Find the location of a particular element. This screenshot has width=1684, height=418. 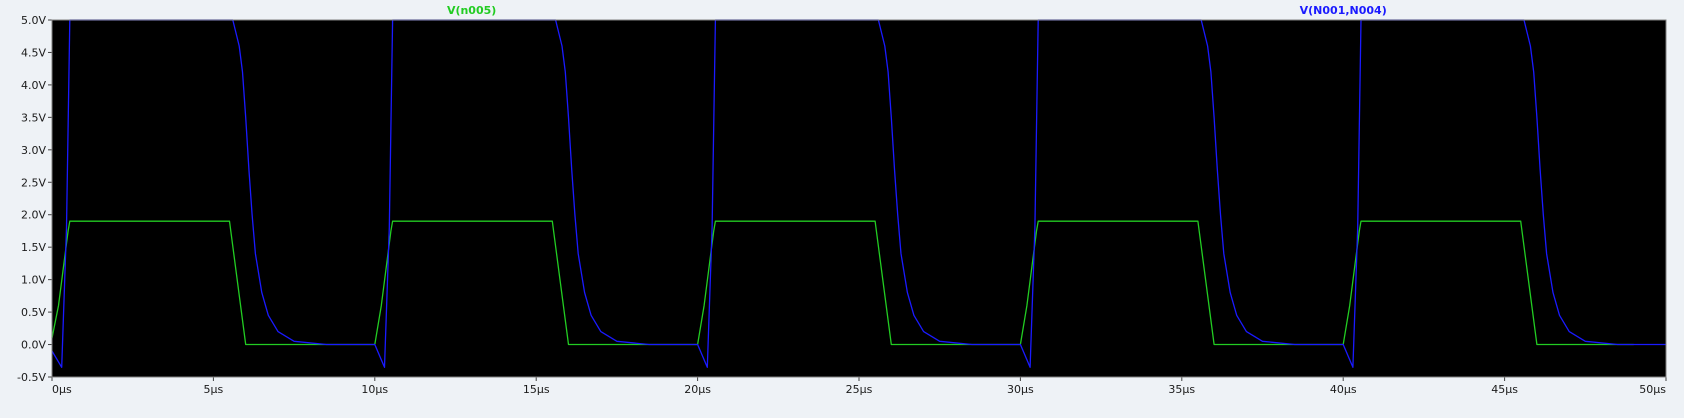

x-tick-label: 25µs is located at coordinates (859, 389).